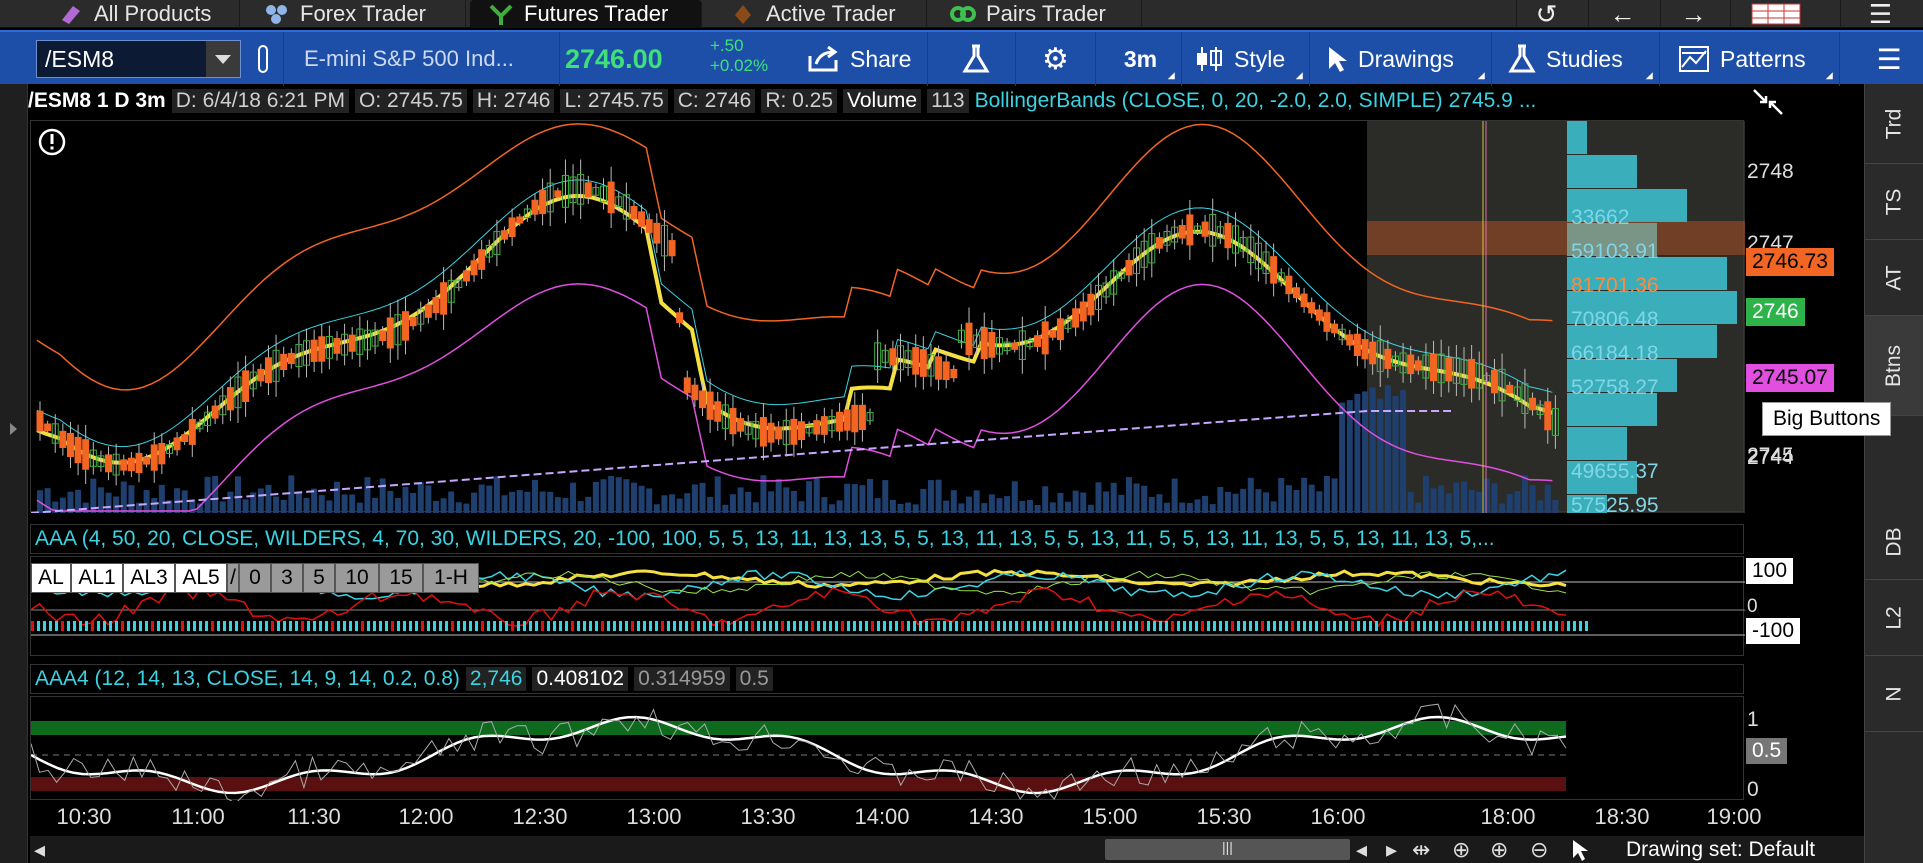  Describe the element at coordinates (887, 606) in the screenshot. I see `aaa-study-pane: AL AL1 AL3 AL5 / 0 3 5 10 15 1-H` at that location.